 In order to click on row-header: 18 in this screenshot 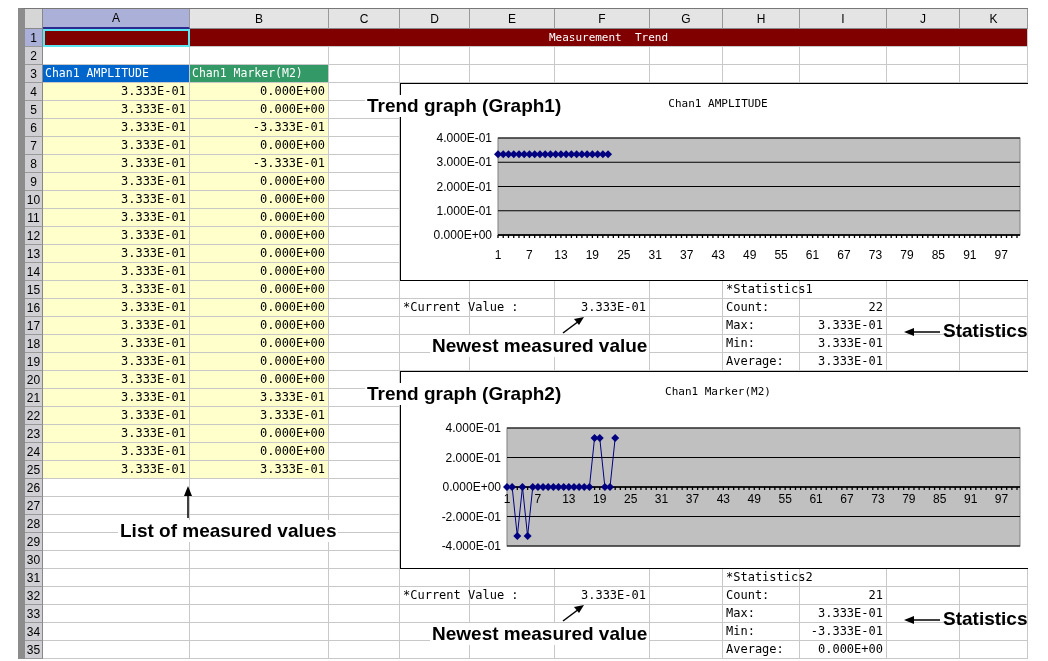, I will do `click(34, 344)`.